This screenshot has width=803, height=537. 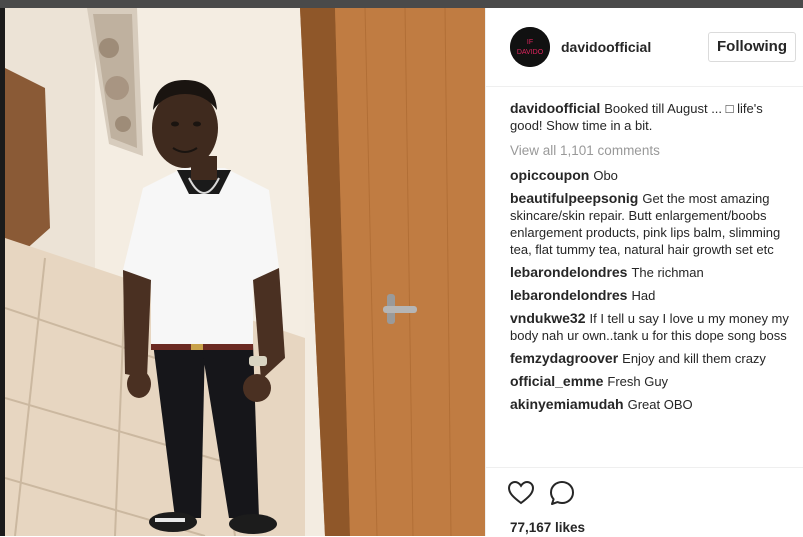 I want to click on comment-username: femzydagroover, so click(x=564, y=358).